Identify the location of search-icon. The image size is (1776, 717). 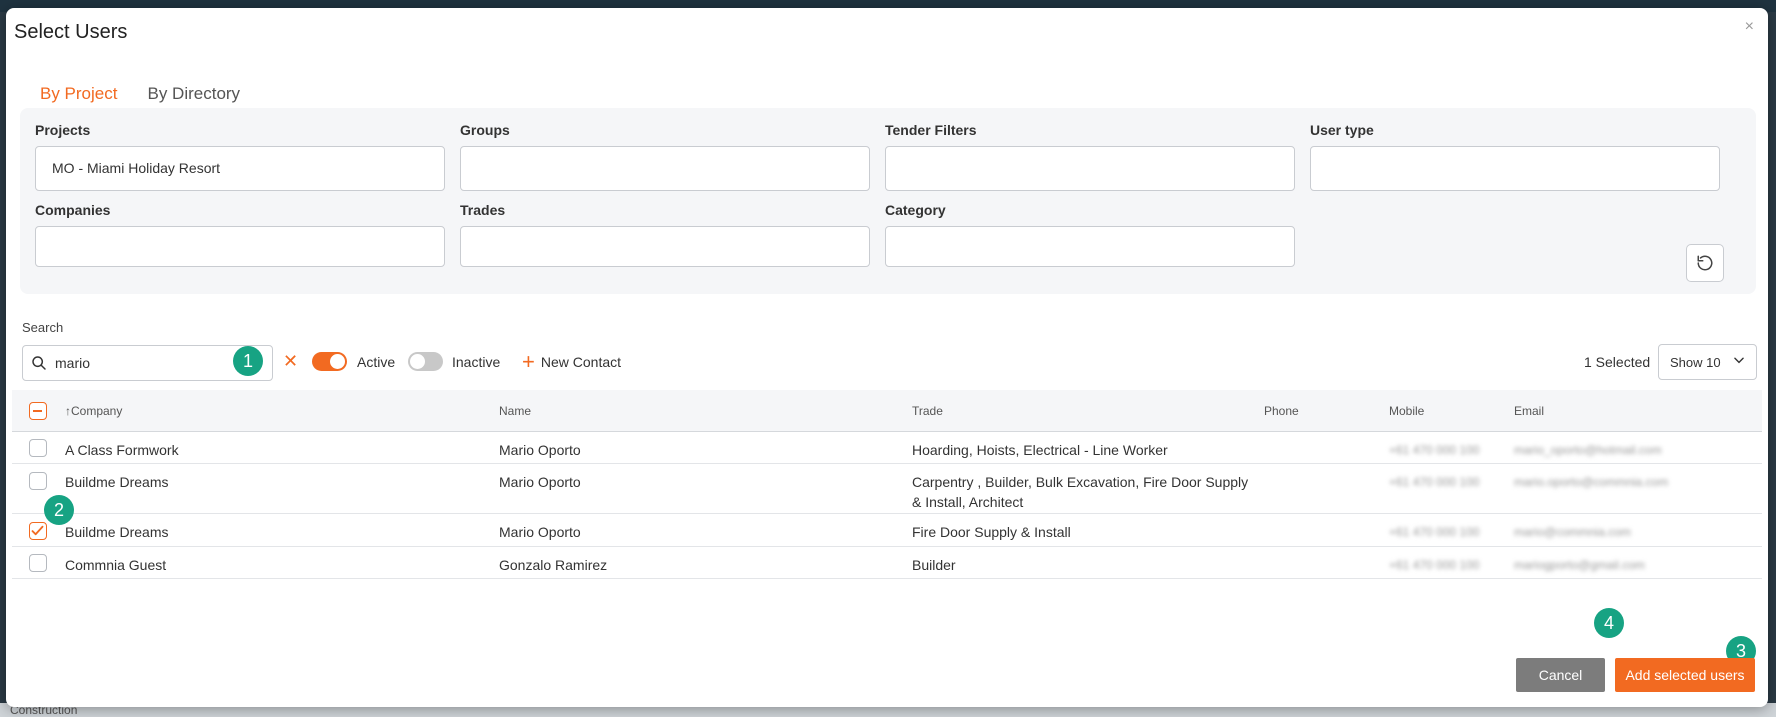
(39, 363).